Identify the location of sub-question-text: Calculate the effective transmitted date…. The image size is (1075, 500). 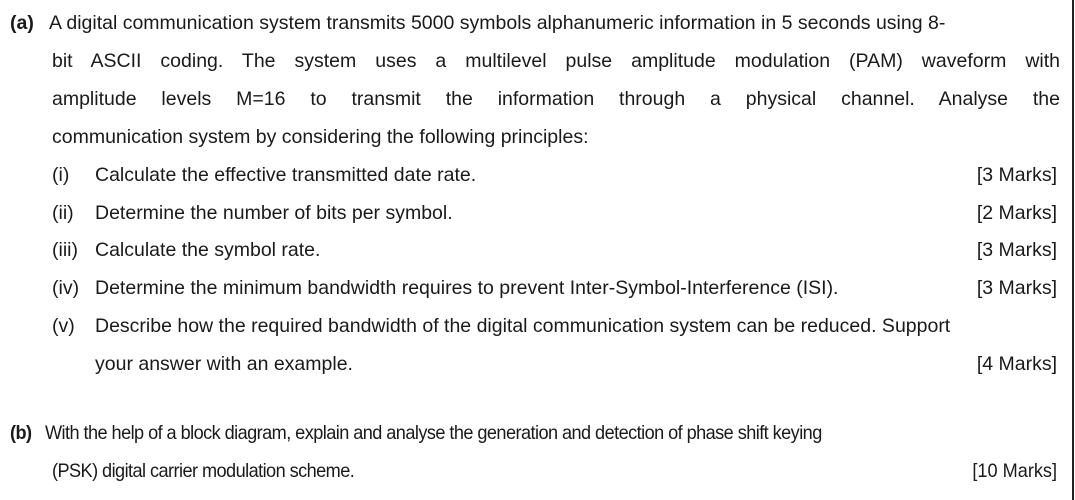
(286, 175).